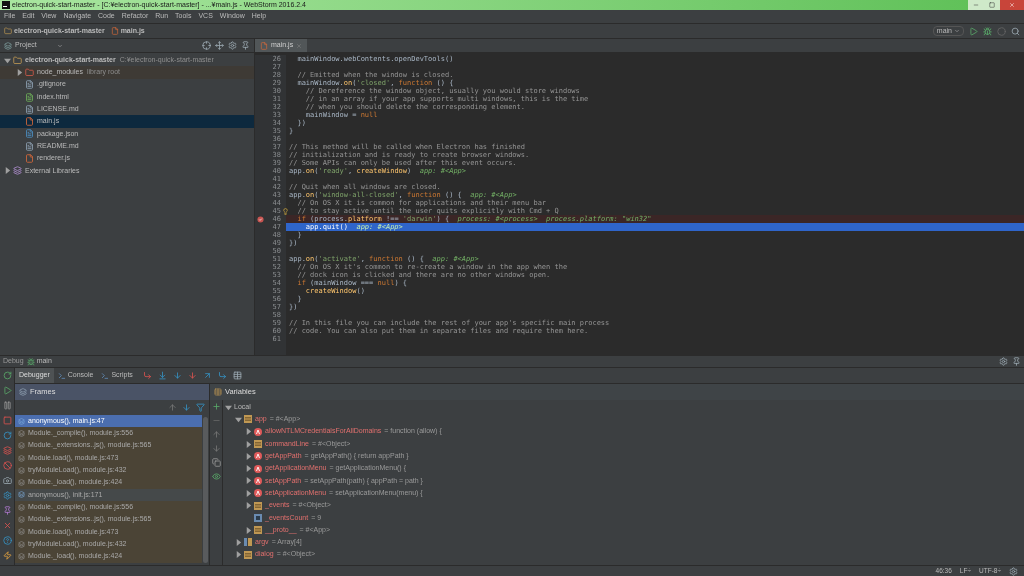 Image resolution: width=1024 pixels, height=576 pixels. Describe the element at coordinates (218, 392) in the screenshot. I see `variables-icon` at that location.